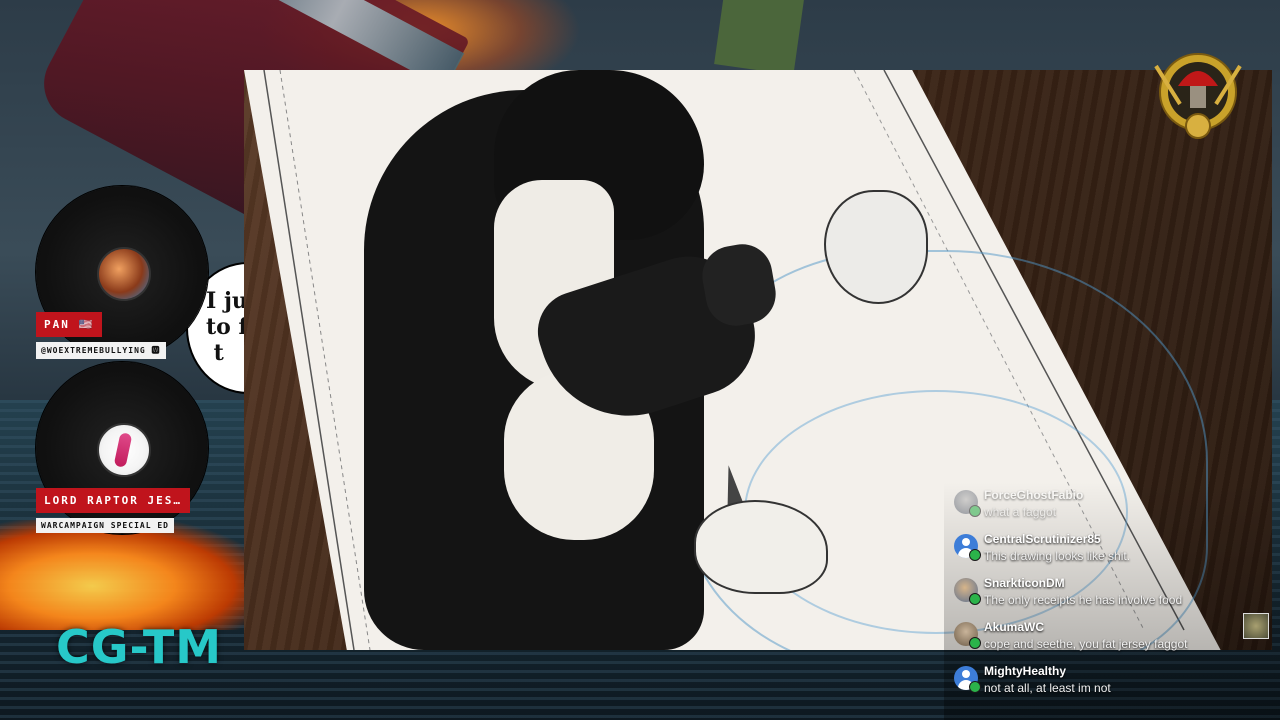  Describe the element at coordinates (1114, 506) in the screenshot. I see `chat-message: ForceGhostFabio what a faggot` at that location.